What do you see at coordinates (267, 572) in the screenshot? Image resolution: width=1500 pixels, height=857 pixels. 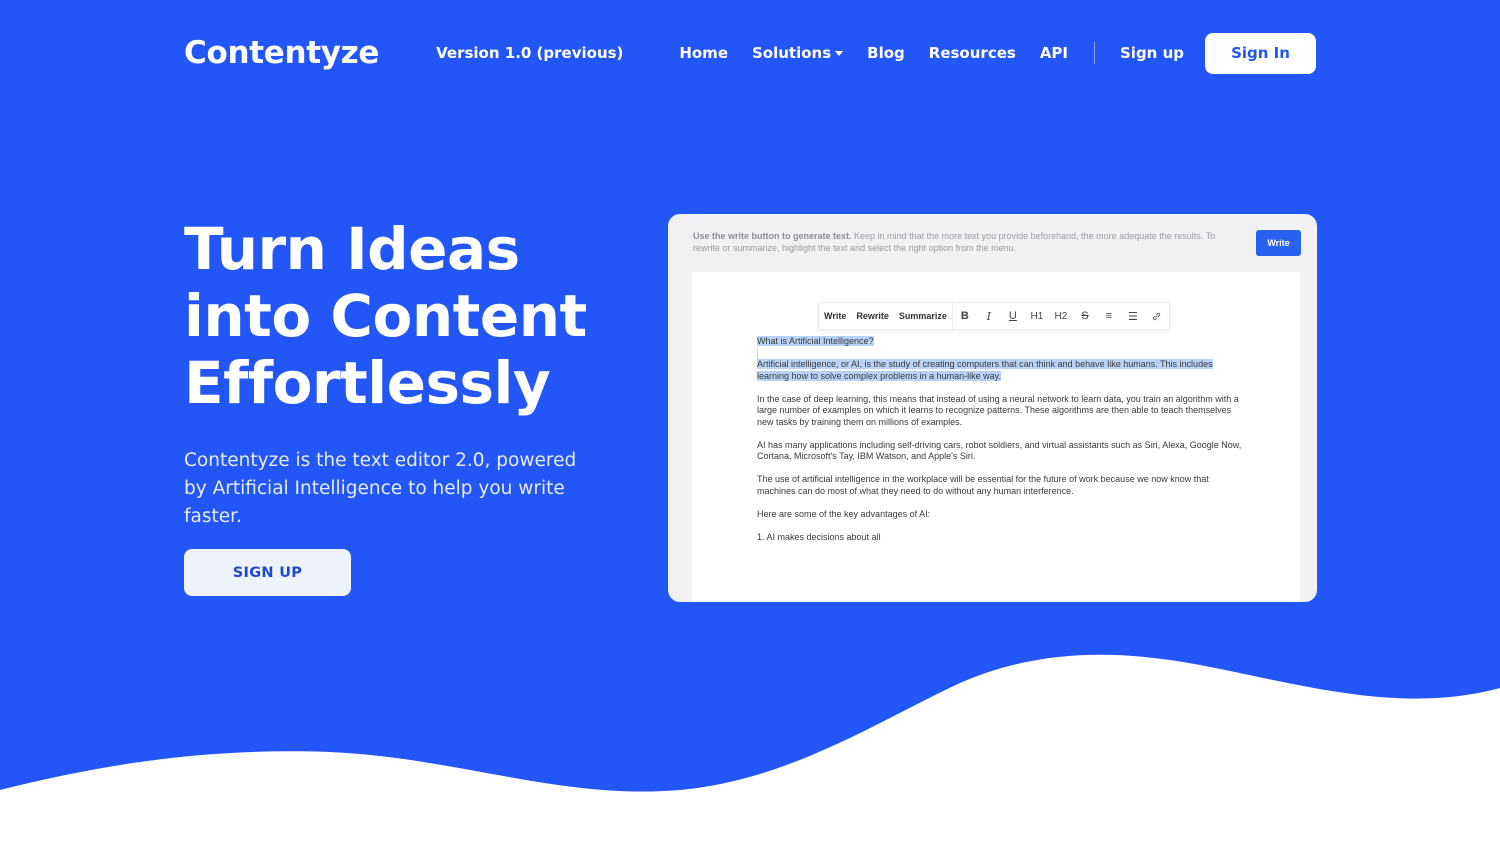 I see `signup-cta-button: SIGN UP` at bounding box center [267, 572].